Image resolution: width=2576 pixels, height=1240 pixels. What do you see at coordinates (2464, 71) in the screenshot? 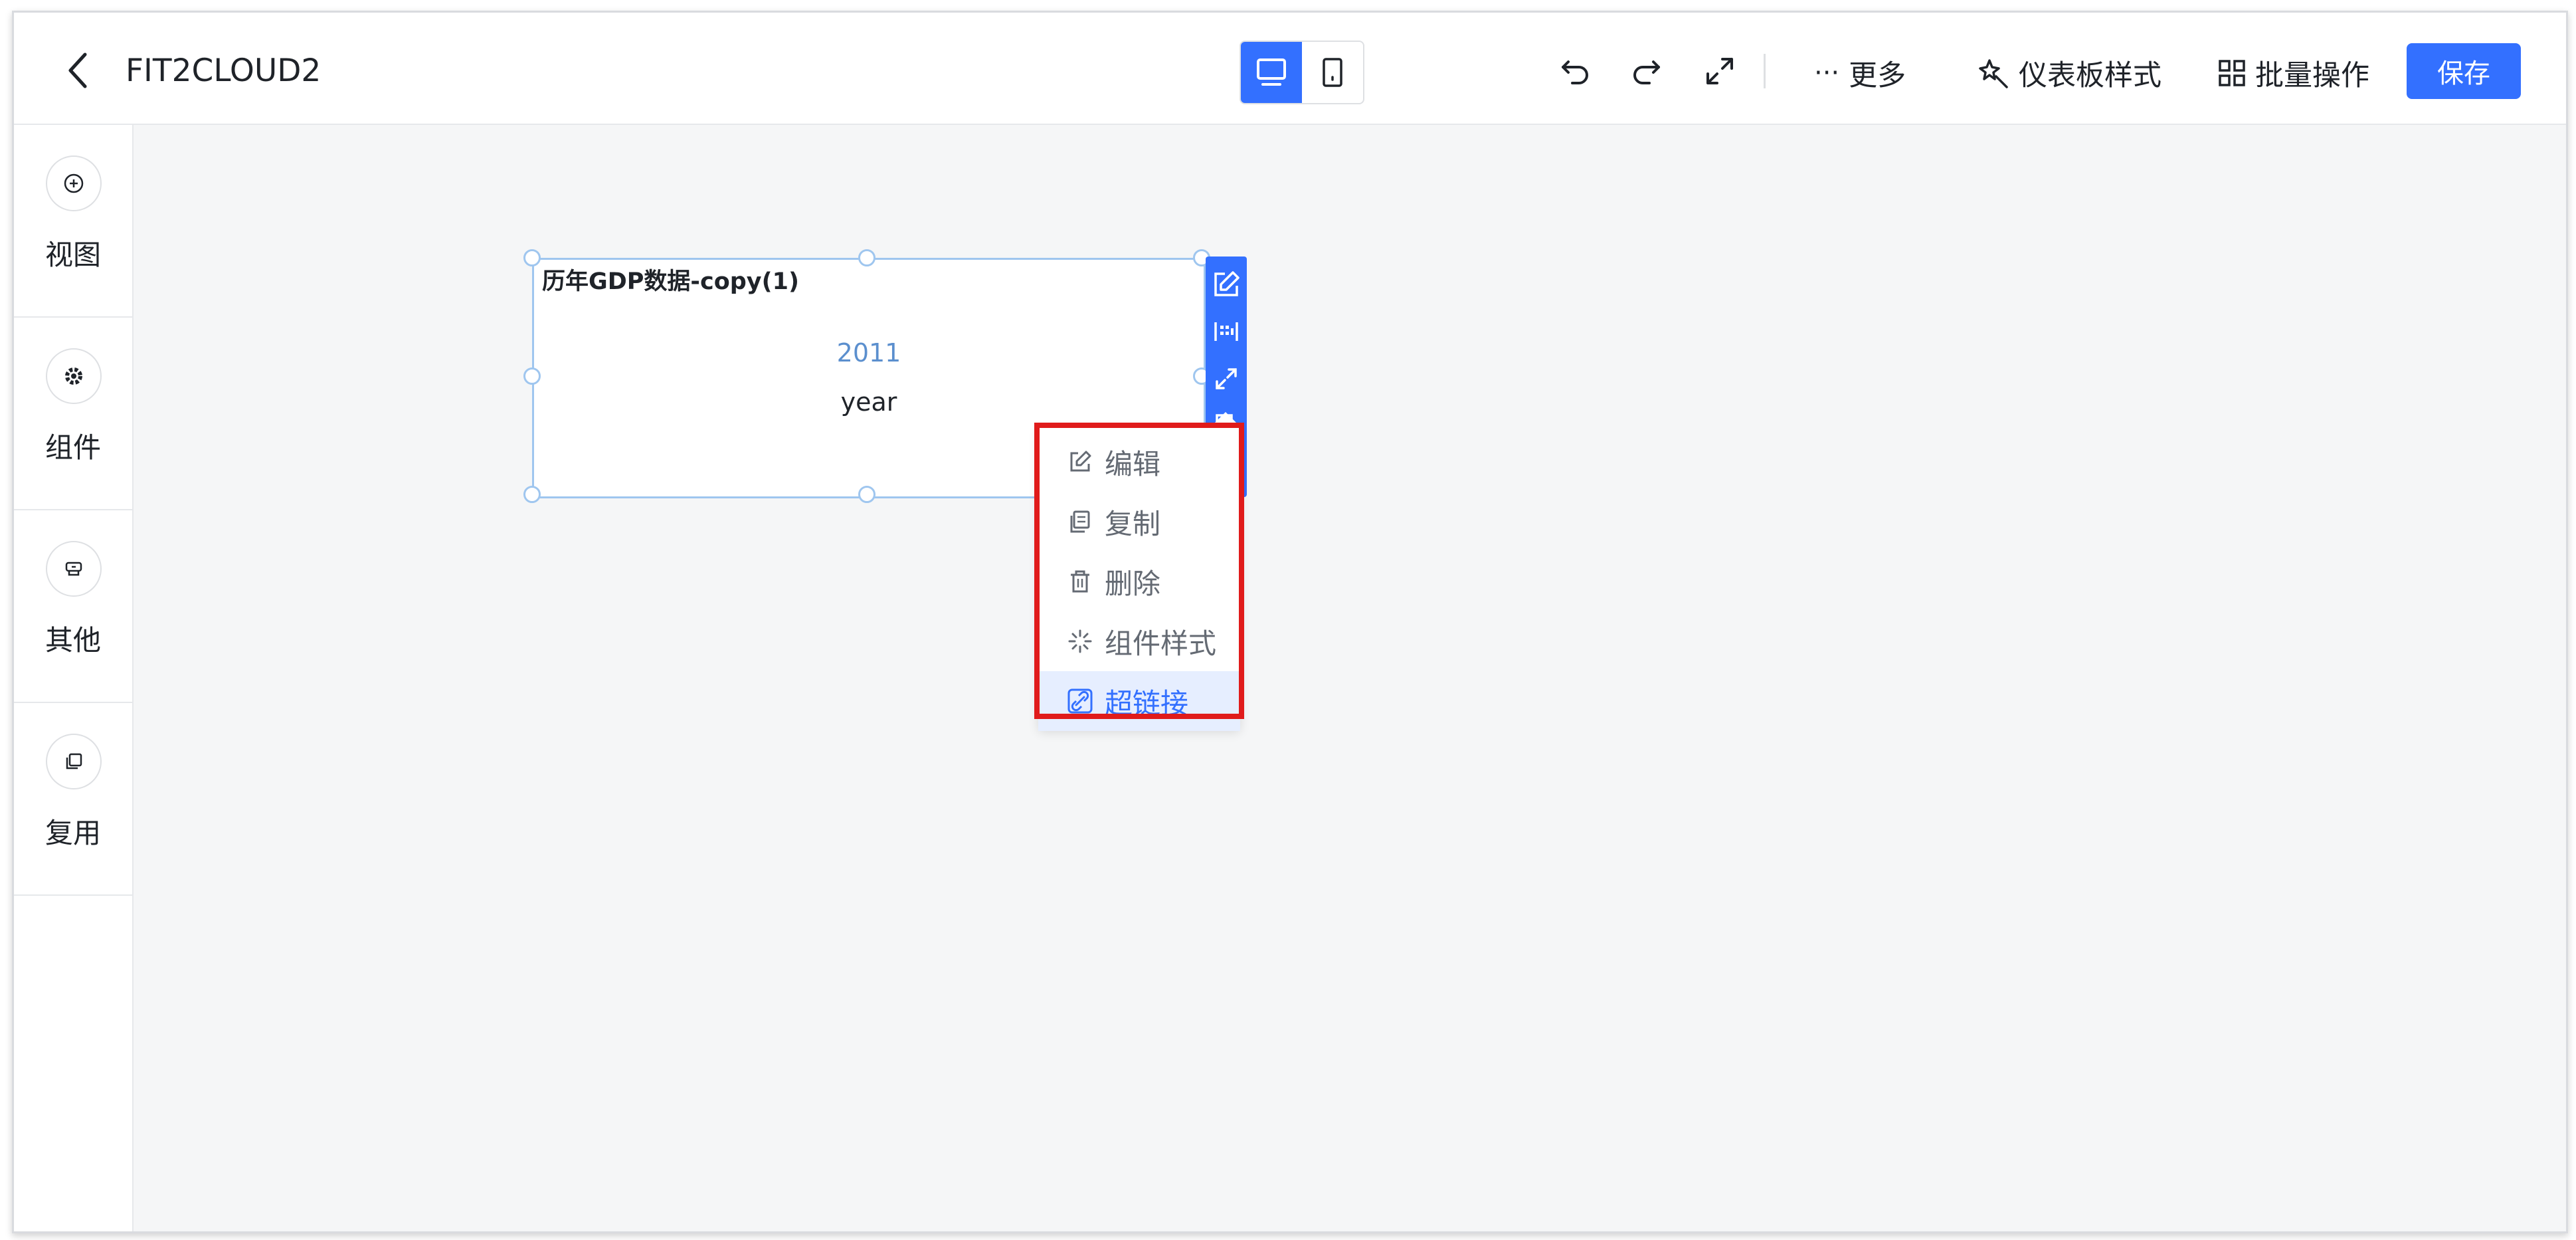
I see `save-button: 保存` at bounding box center [2464, 71].